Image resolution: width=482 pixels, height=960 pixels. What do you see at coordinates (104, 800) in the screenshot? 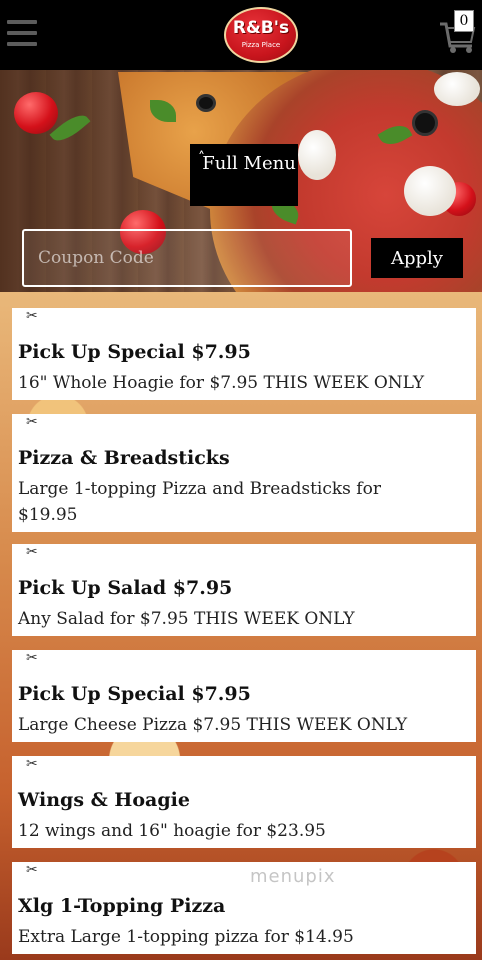
I see `deal-title: Wings & Hoagie` at bounding box center [104, 800].